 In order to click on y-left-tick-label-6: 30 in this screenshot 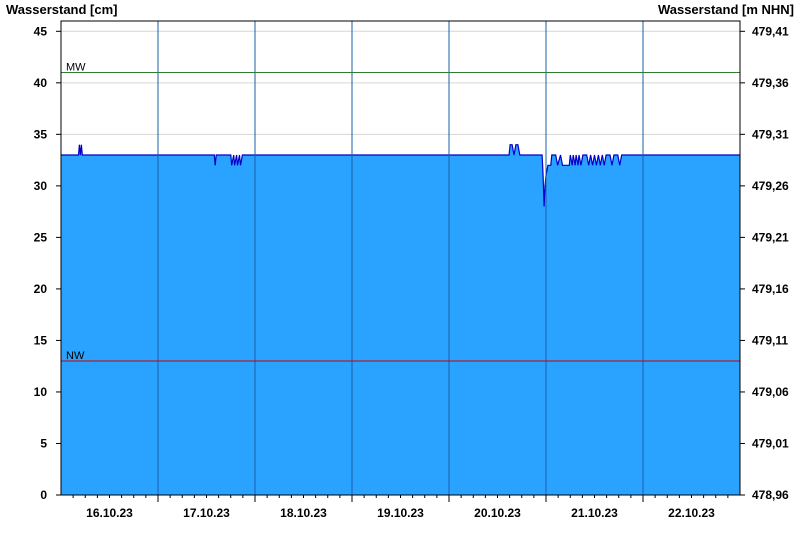, I will do `click(41, 186)`.